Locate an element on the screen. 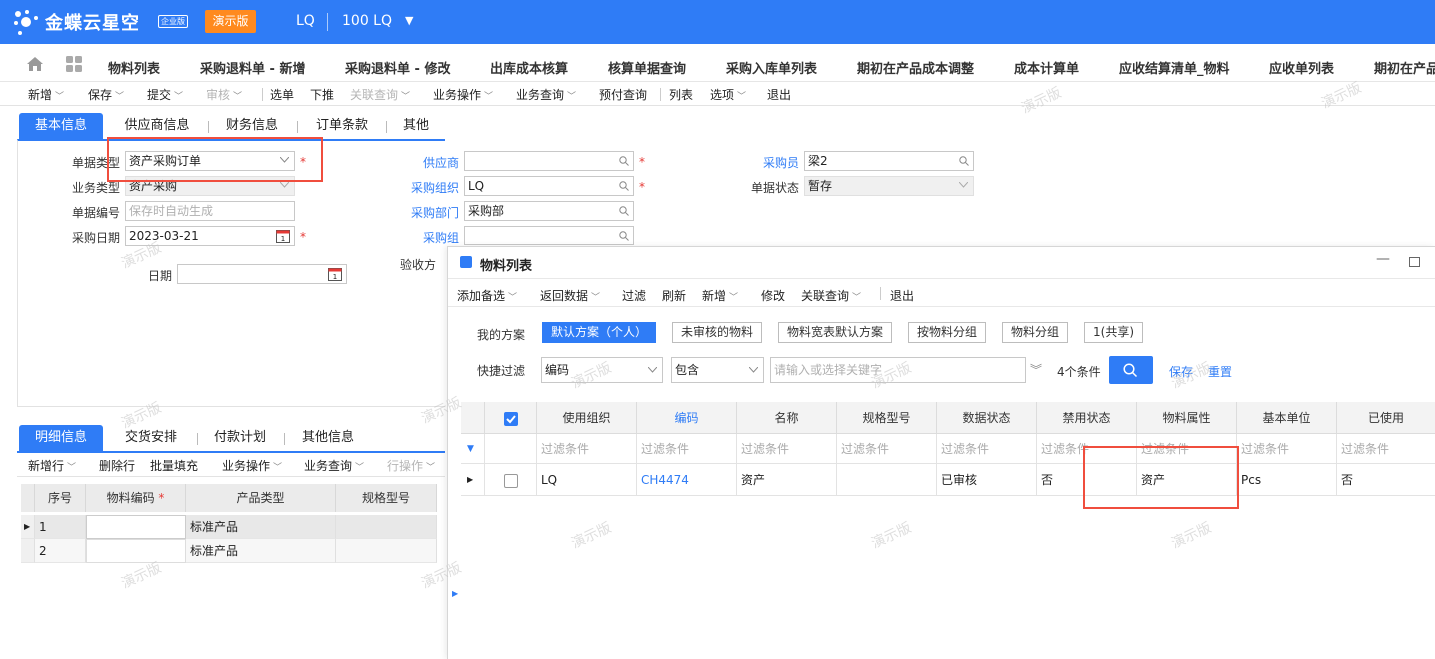  nav-tab: 期初在产品 is located at coordinates (1404, 67).